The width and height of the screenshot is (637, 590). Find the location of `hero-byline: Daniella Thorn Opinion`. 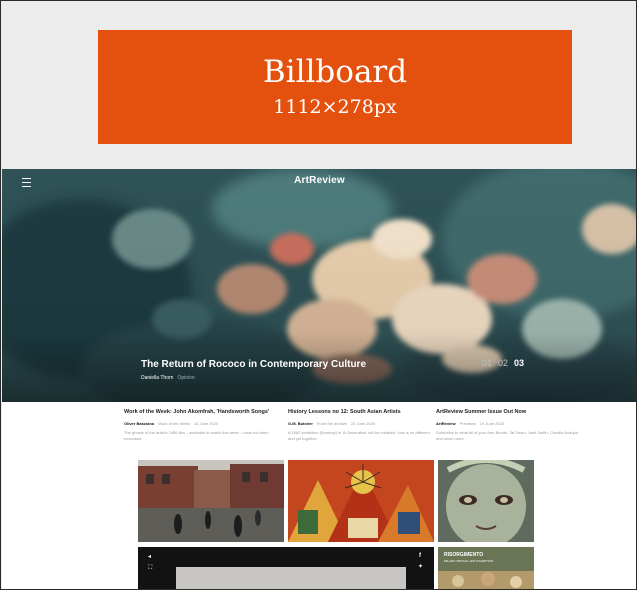

hero-byline: Daniella Thorn Opinion is located at coordinates (168, 378).